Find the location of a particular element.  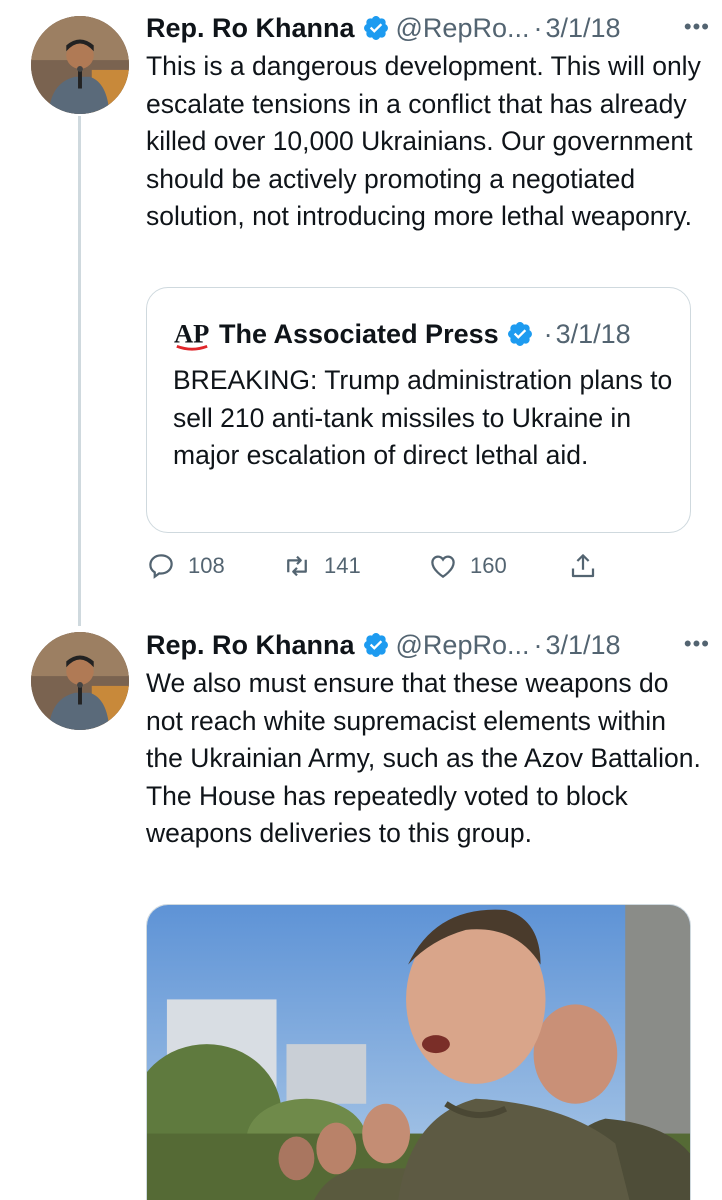

ap-logo-icon: AP is located at coordinates (191, 335).